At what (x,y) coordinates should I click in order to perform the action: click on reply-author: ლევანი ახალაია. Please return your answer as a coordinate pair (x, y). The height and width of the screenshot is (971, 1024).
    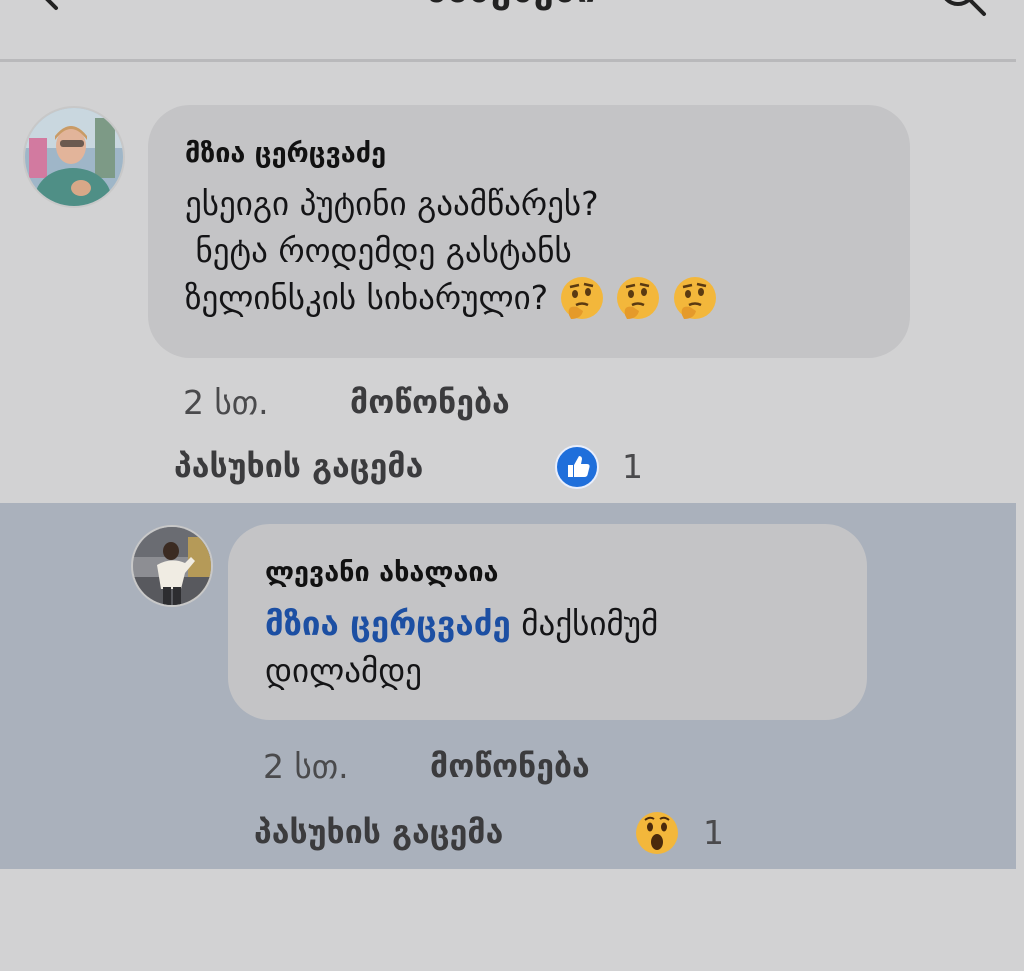
    Looking at the image, I should click on (381, 572).